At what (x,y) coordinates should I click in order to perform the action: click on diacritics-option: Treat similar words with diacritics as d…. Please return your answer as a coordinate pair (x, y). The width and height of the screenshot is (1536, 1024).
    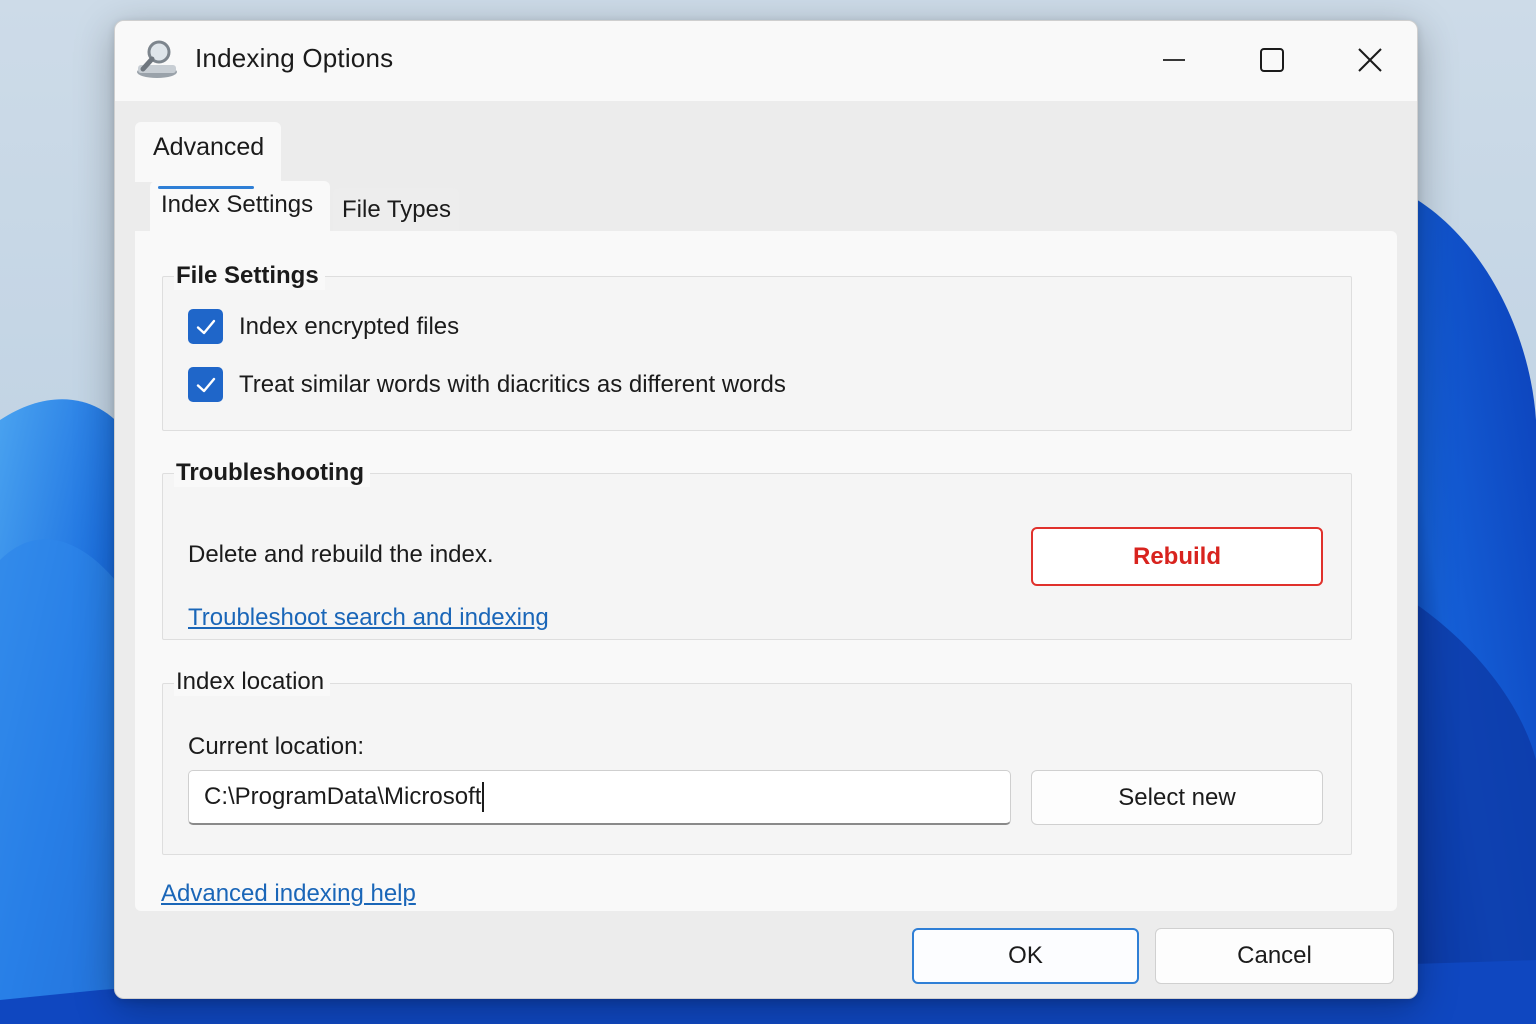
    Looking at the image, I should click on (487, 384).